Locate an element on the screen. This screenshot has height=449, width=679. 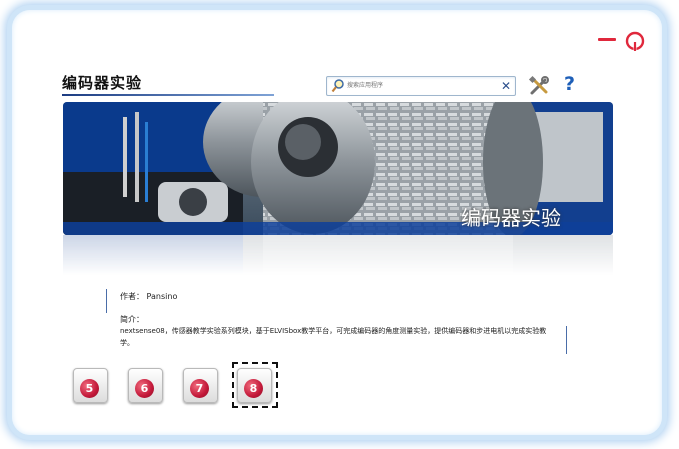
module-button-6: 6 is located at coordinates (145, 385).